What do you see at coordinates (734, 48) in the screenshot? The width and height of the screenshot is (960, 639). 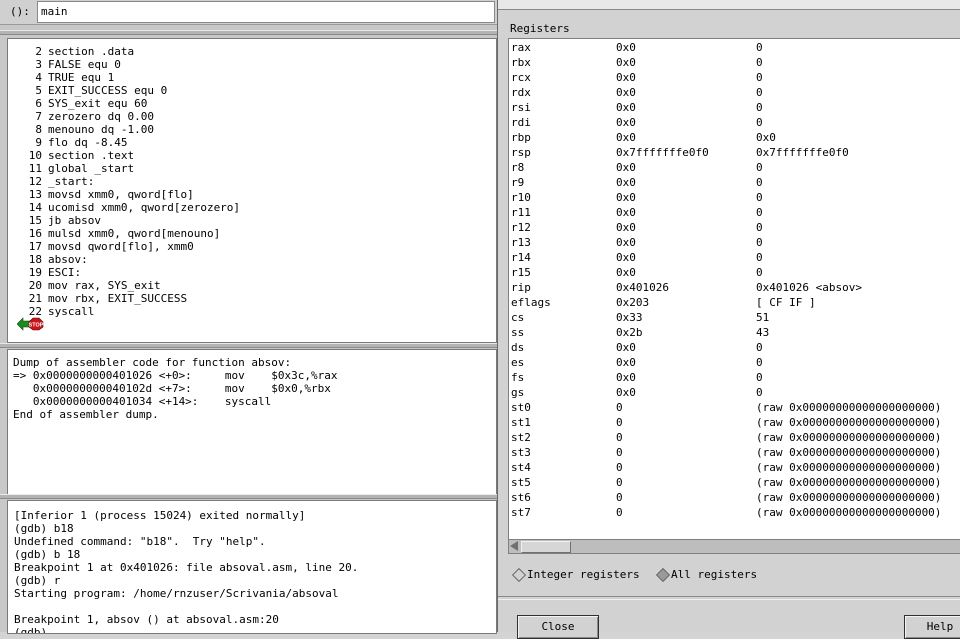 I see `register-row: rax 0x0 0` at bounding box center [734, 48].